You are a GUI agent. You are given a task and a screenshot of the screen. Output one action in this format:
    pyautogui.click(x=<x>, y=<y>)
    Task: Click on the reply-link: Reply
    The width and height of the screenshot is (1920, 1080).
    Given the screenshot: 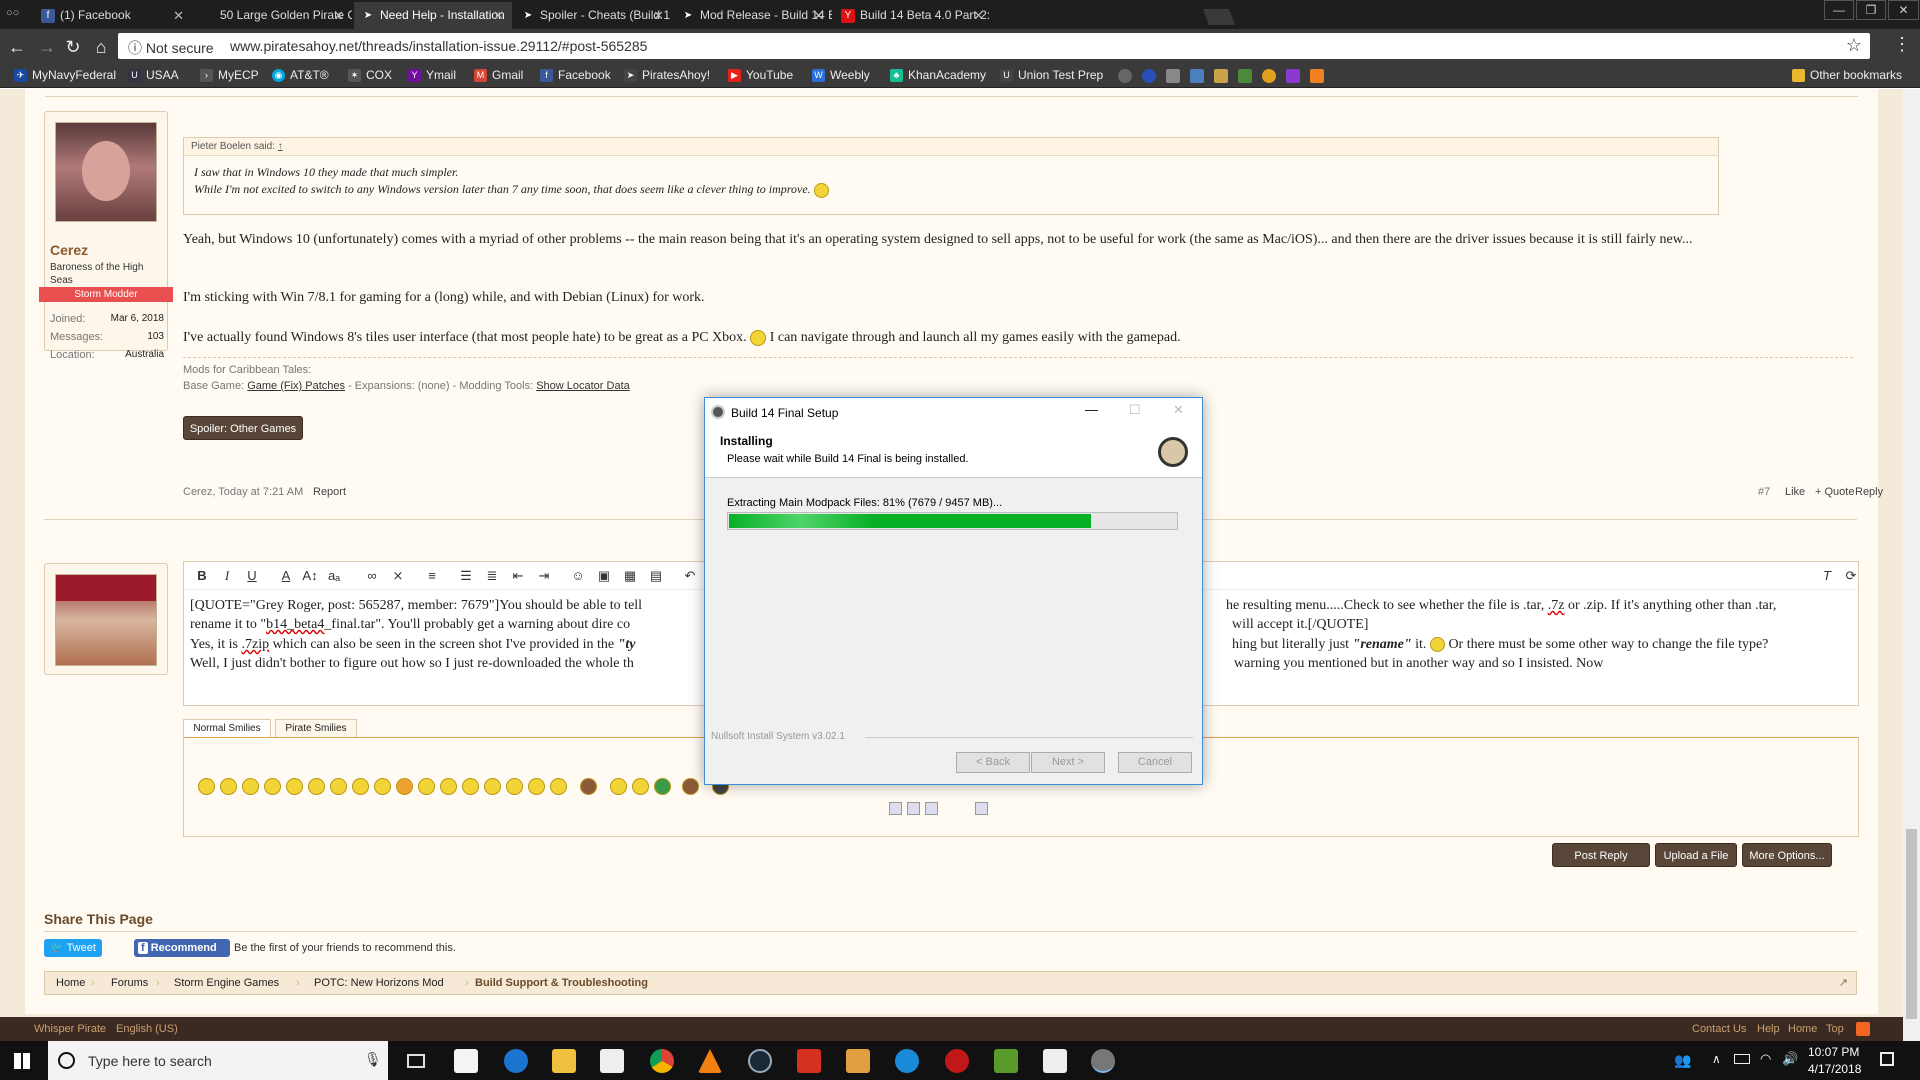 What is the action you would take?
    pyautogui.click(x=1869, y=492)
    